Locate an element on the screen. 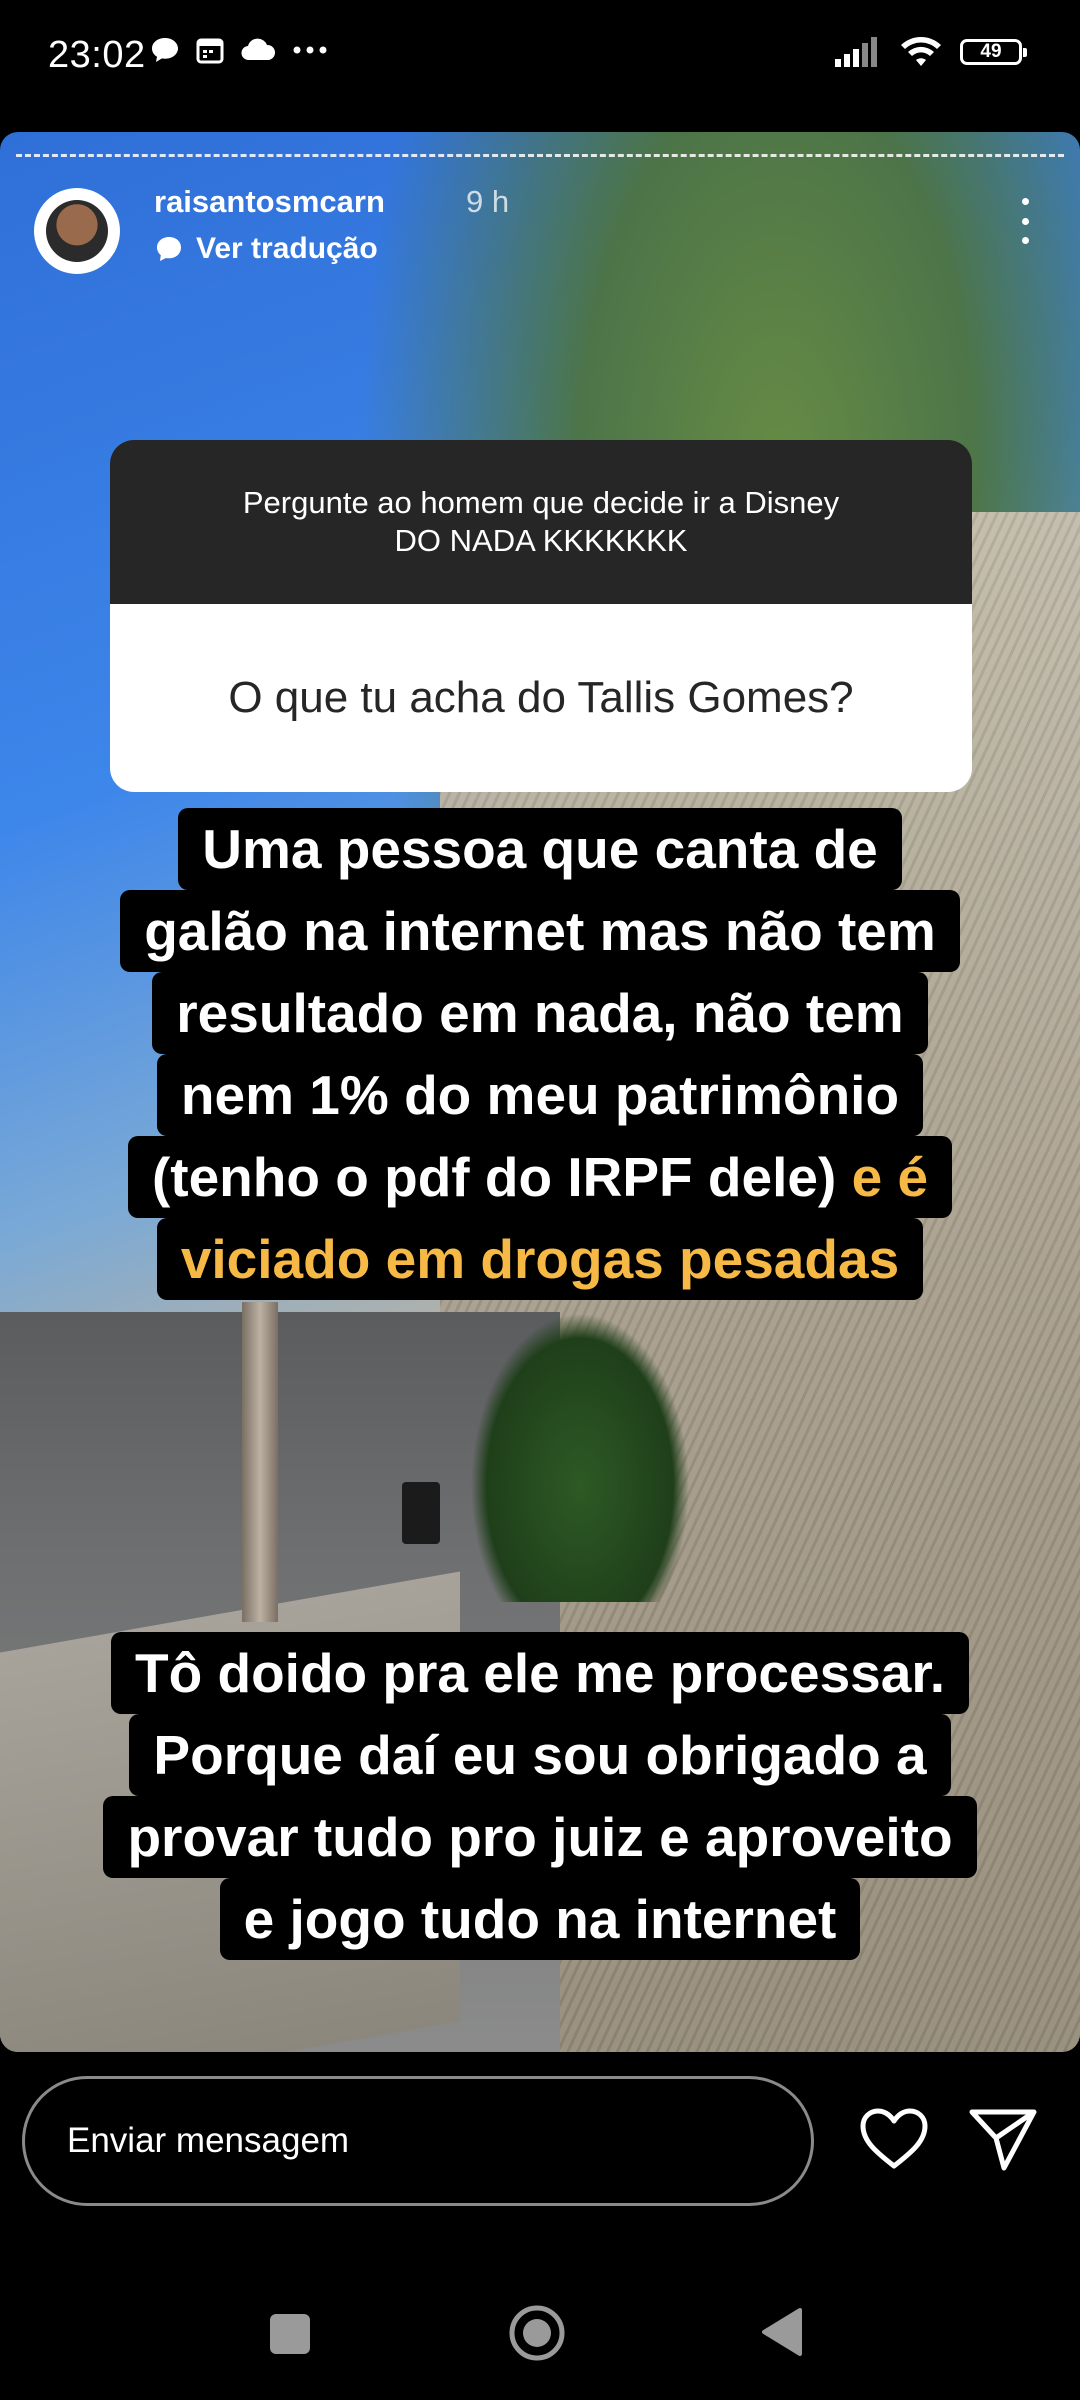 The height and width of the screenshot is (2400, 1080). message-input: Enviar mensagem is located at coordinates (418, 2141).